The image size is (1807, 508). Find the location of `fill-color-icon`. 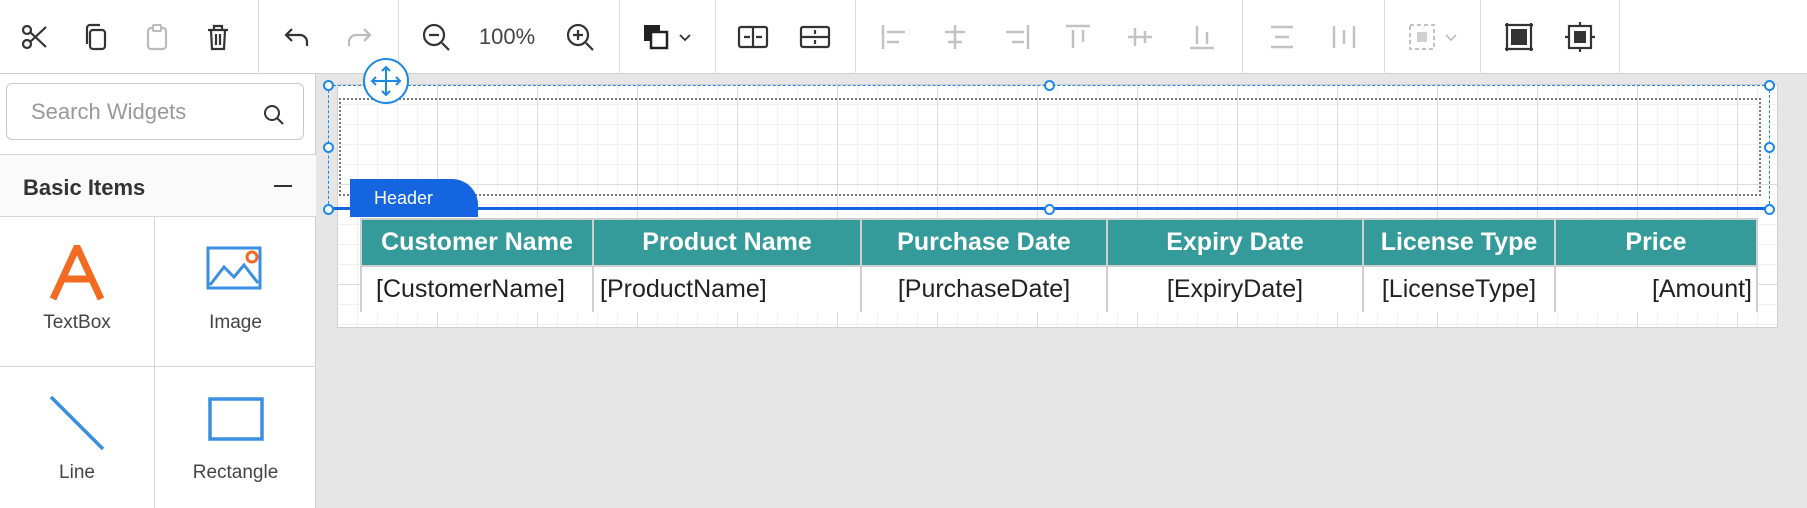

fill-color-icon is located at coordinates (656, 37).